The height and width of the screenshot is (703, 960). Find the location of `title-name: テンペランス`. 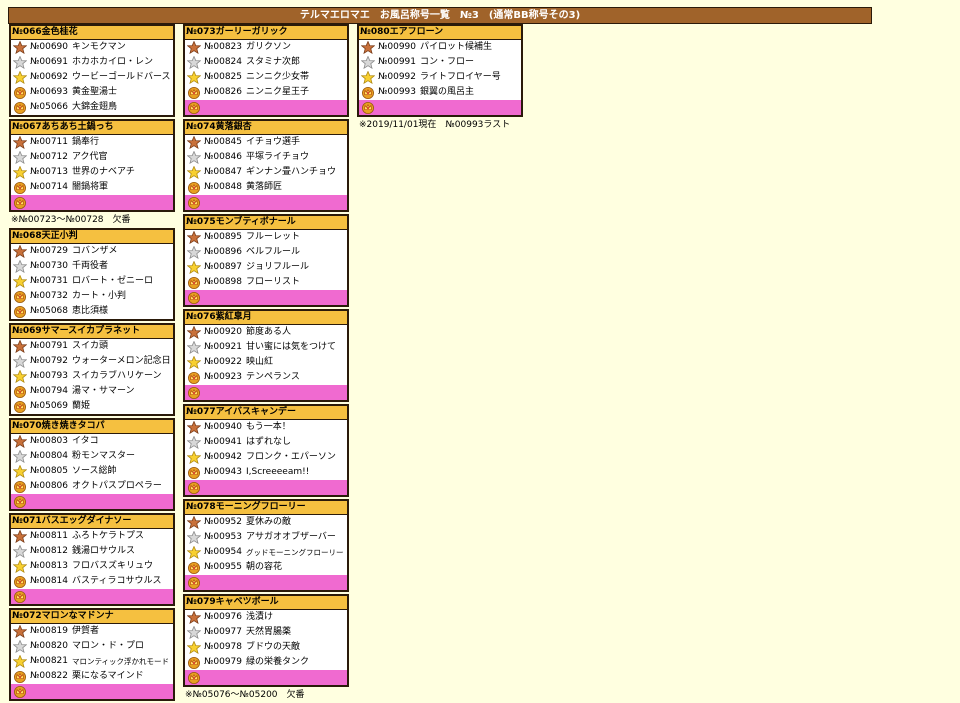

title-name: テンペランス is located at coordinates (273, 377).